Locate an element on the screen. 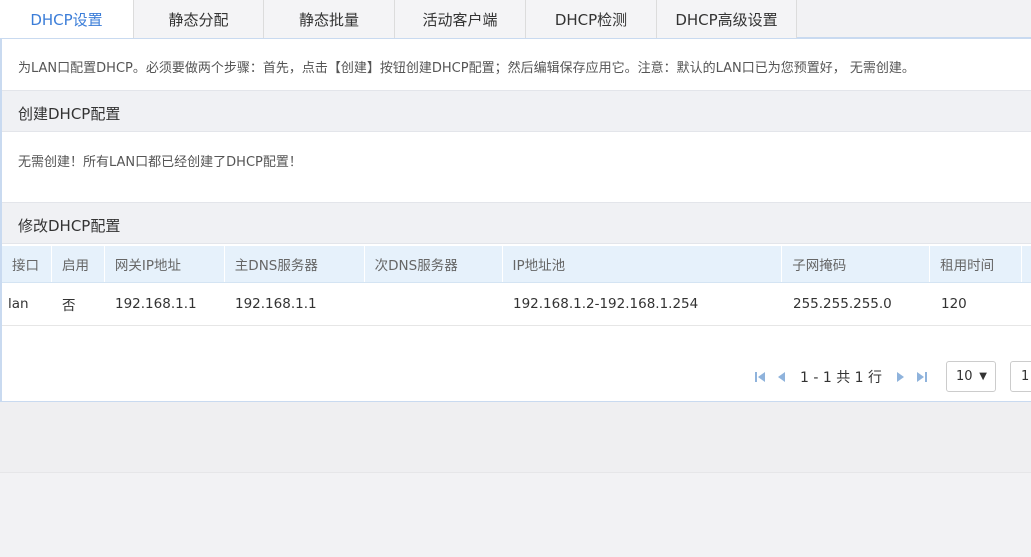  column-header-gateway-ip: 网关IP地址 is located at coordinates (165, 264).